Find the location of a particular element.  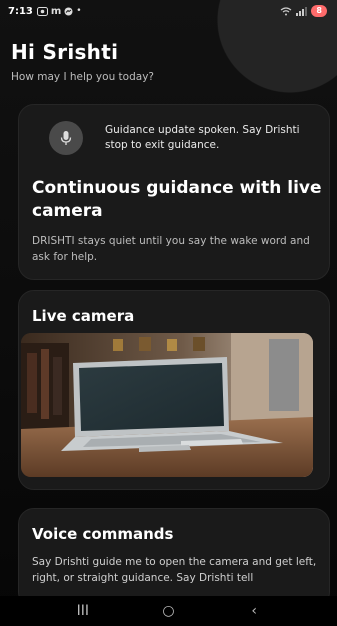

guidance-title: Continuous guidance with live camera is located at coordinates (177, 199).